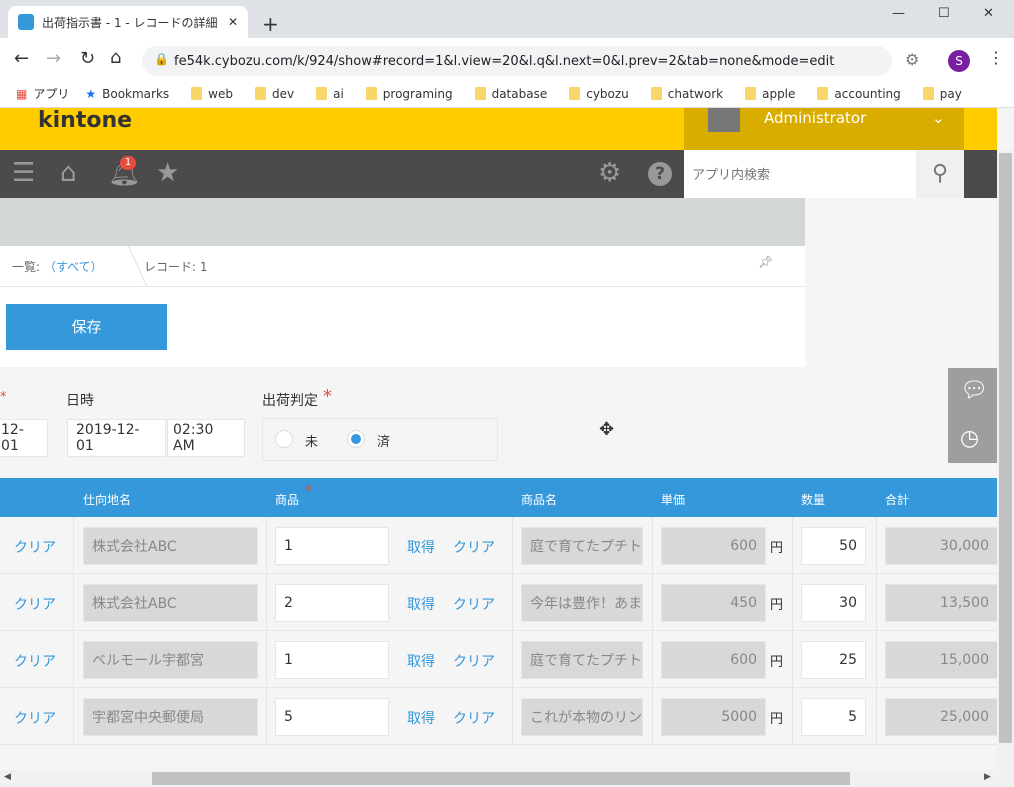  Describe the element at coordinates (23, 173) in the screenshot. I see `hamburger-menu-icon: ☰` at that location.